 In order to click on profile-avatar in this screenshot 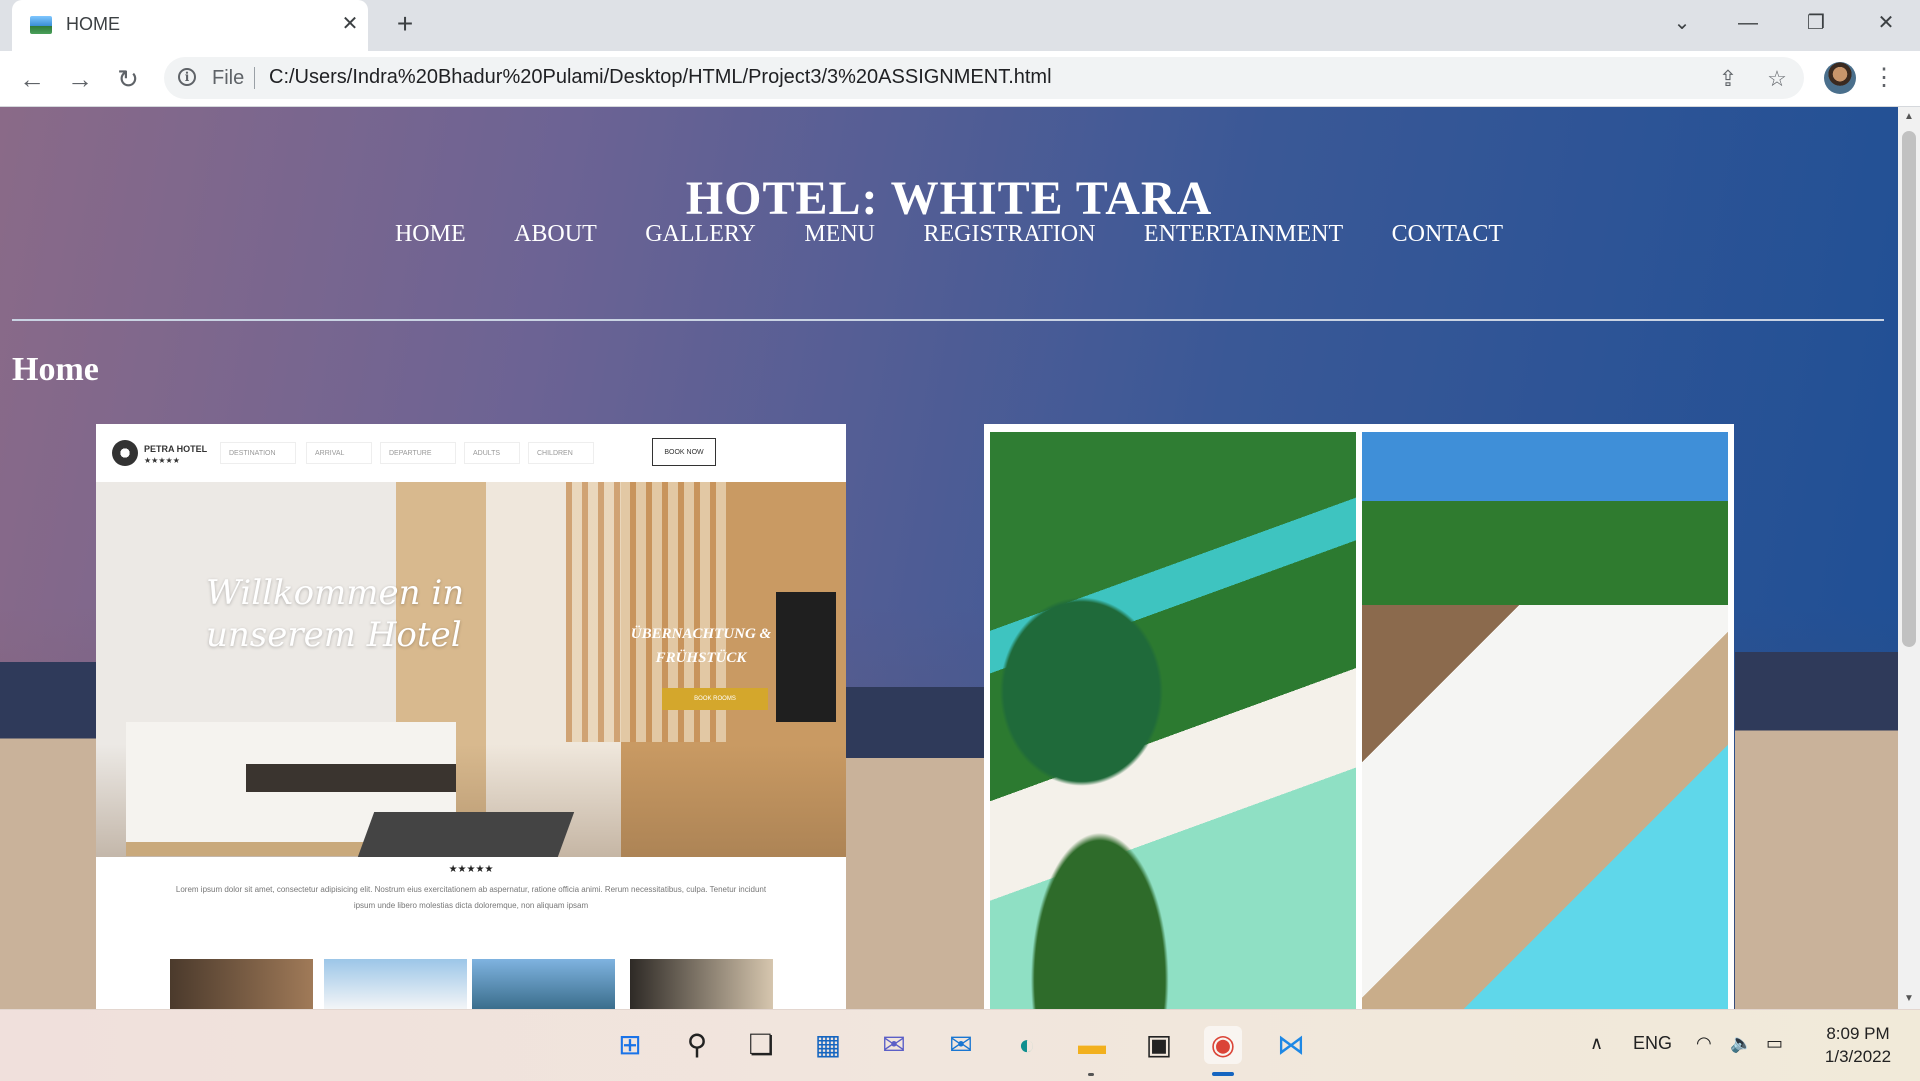, I will do `click(1840, 78)`.